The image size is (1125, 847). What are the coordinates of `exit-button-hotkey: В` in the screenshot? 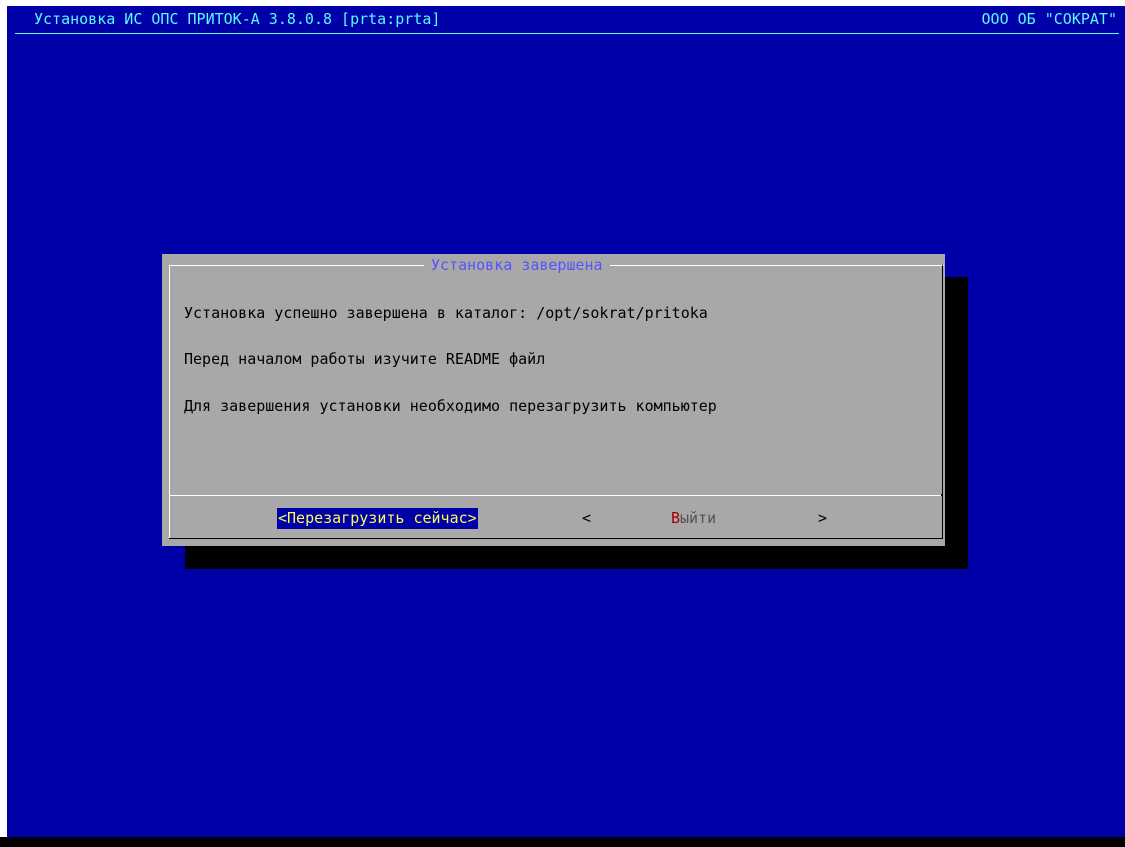 It's located at (676, 518).